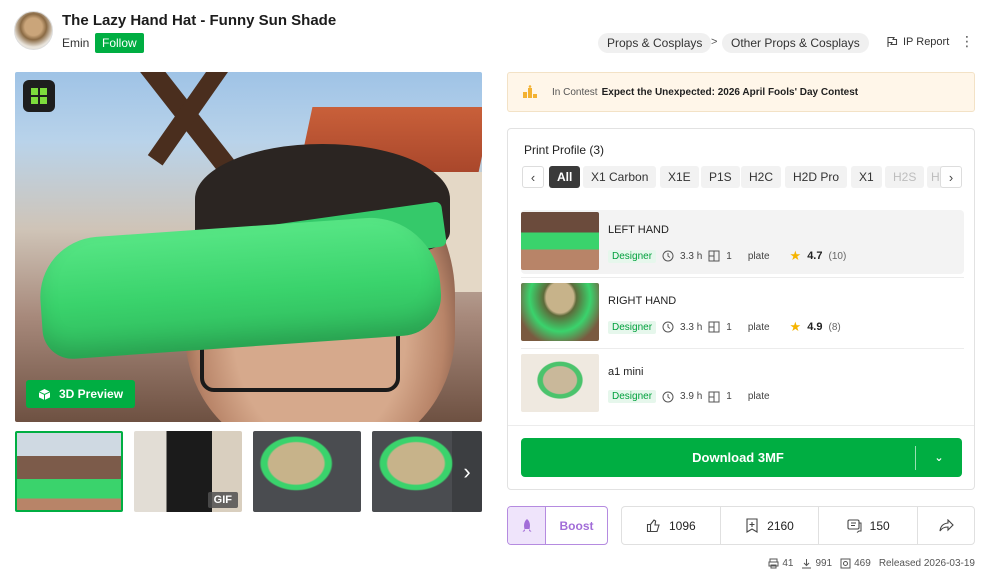 The width and height of the screenshot is (985, 584). I want to click on rating: 4.7, so click(815, 256).